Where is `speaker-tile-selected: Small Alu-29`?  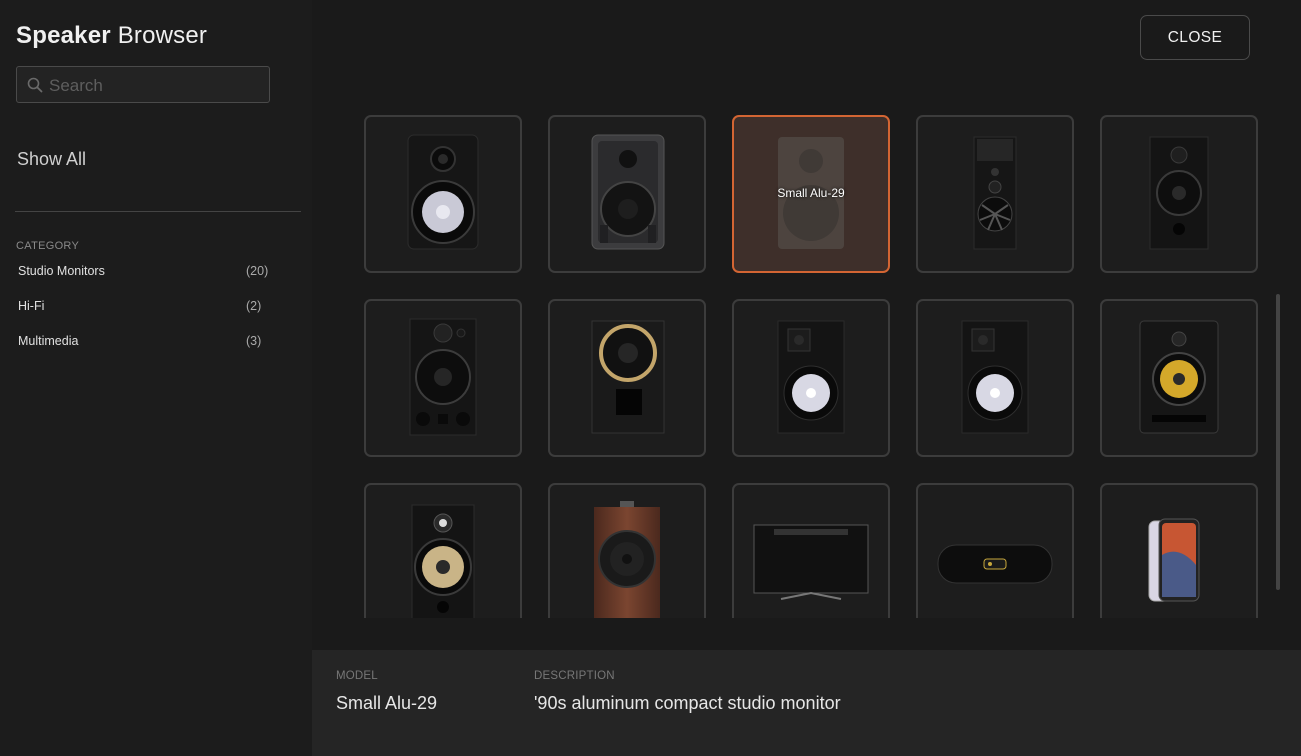 speaker-tile-selected: Small Alu-29 is located at coordinates (811, 194).